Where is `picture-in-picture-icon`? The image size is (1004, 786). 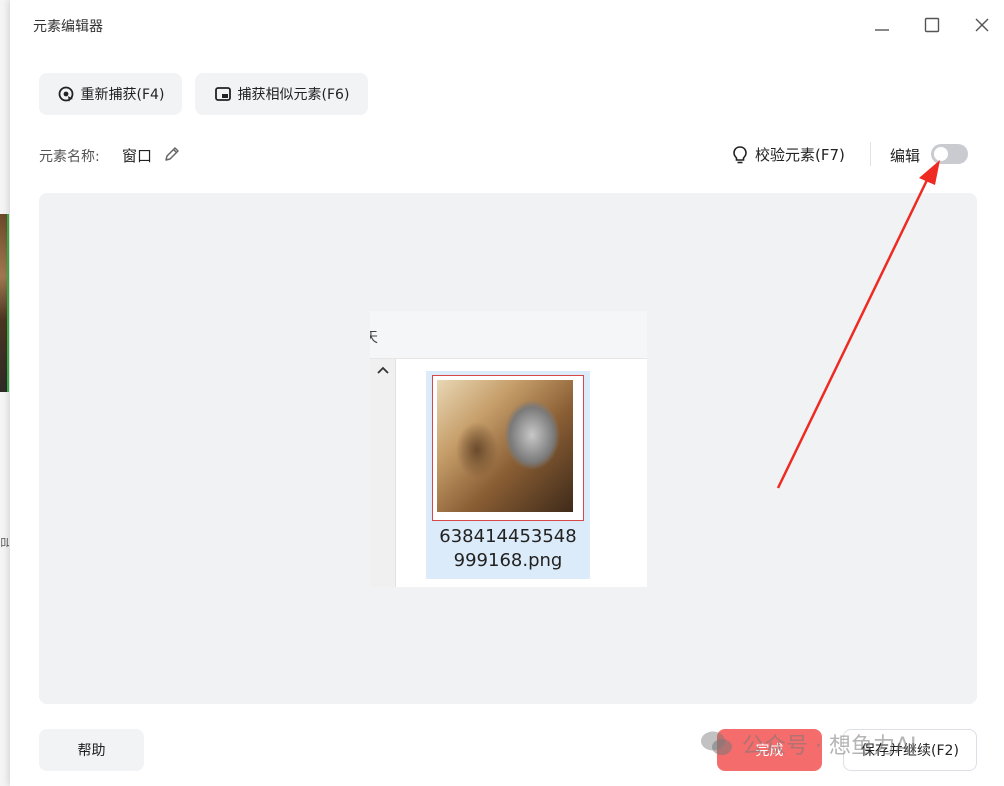
picture-in-picture-icon is located at coordinates (222, 94).